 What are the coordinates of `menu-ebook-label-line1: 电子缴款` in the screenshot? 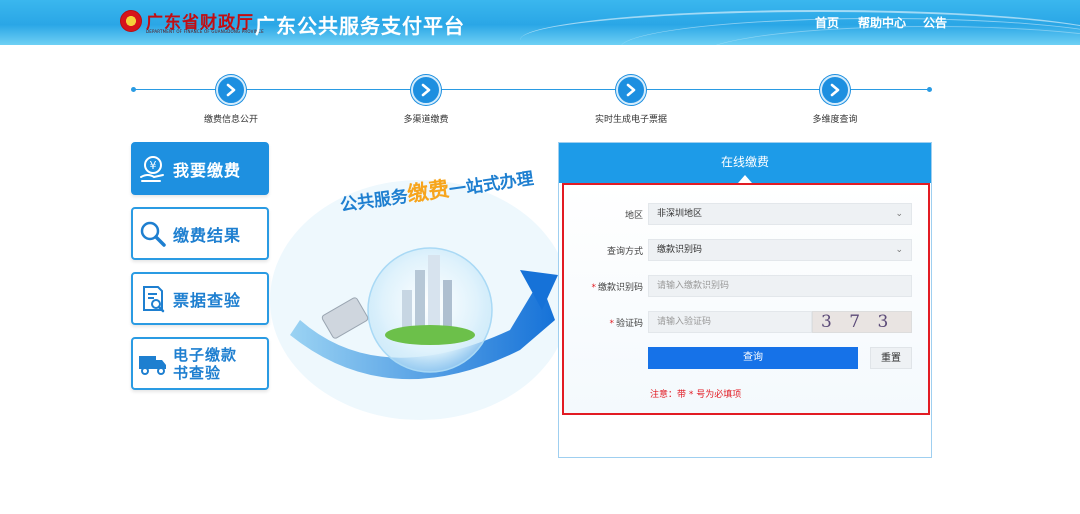 It's located at (205, 354).